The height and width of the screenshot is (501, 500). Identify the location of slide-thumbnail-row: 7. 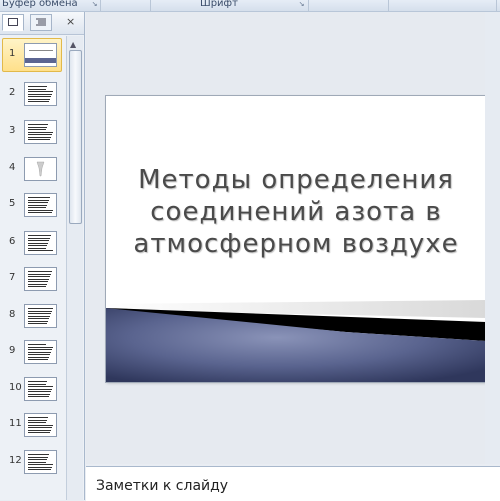
(33, 279).